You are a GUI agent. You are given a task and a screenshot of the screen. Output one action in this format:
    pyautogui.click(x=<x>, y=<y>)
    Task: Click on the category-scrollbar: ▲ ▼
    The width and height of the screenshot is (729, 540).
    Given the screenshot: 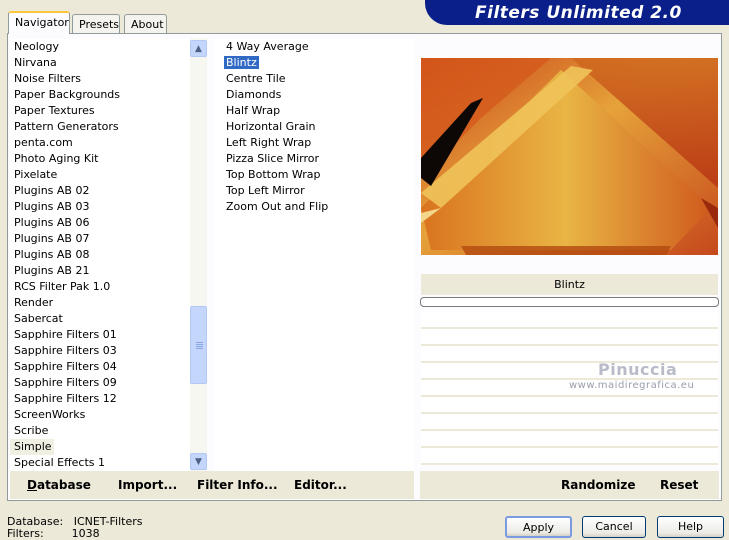 What is the action you would take?
    pyautogui.click(x=198, y=254)
    